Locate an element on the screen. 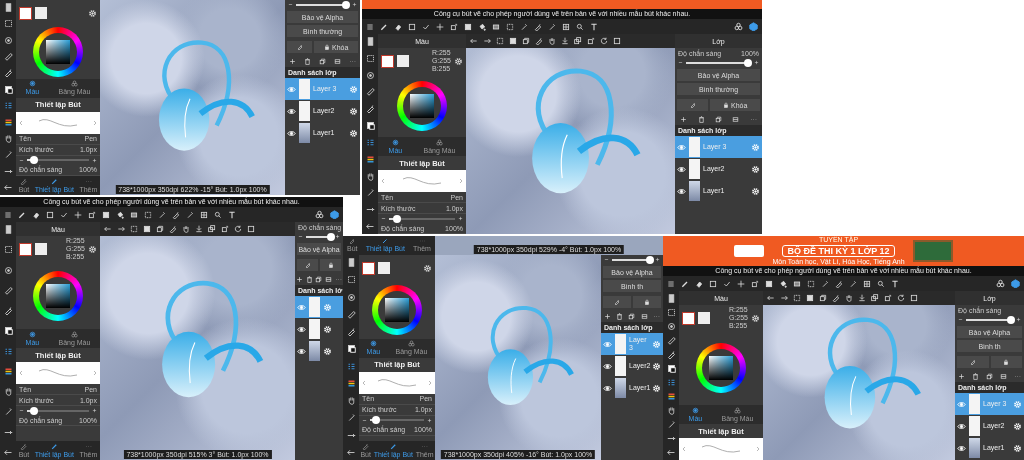 This screenshot has height=460, width=1024. eraser-icon is located at coordinates (398, 26).